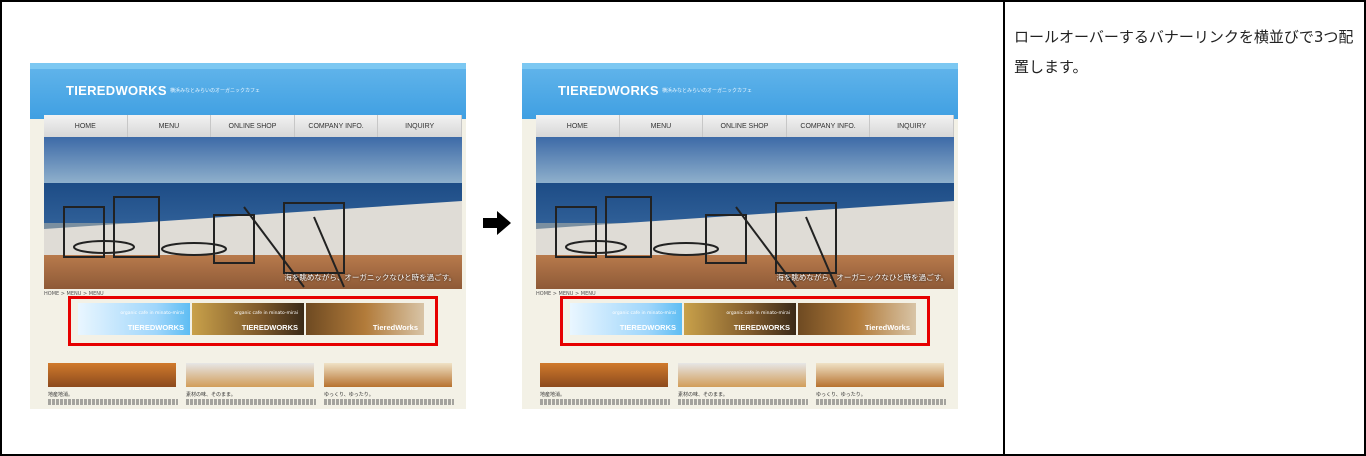  What do you see at coordinates (497, 223) in the screenshot?
I see `right-arrow-icon` at bounding box center [497, 223].